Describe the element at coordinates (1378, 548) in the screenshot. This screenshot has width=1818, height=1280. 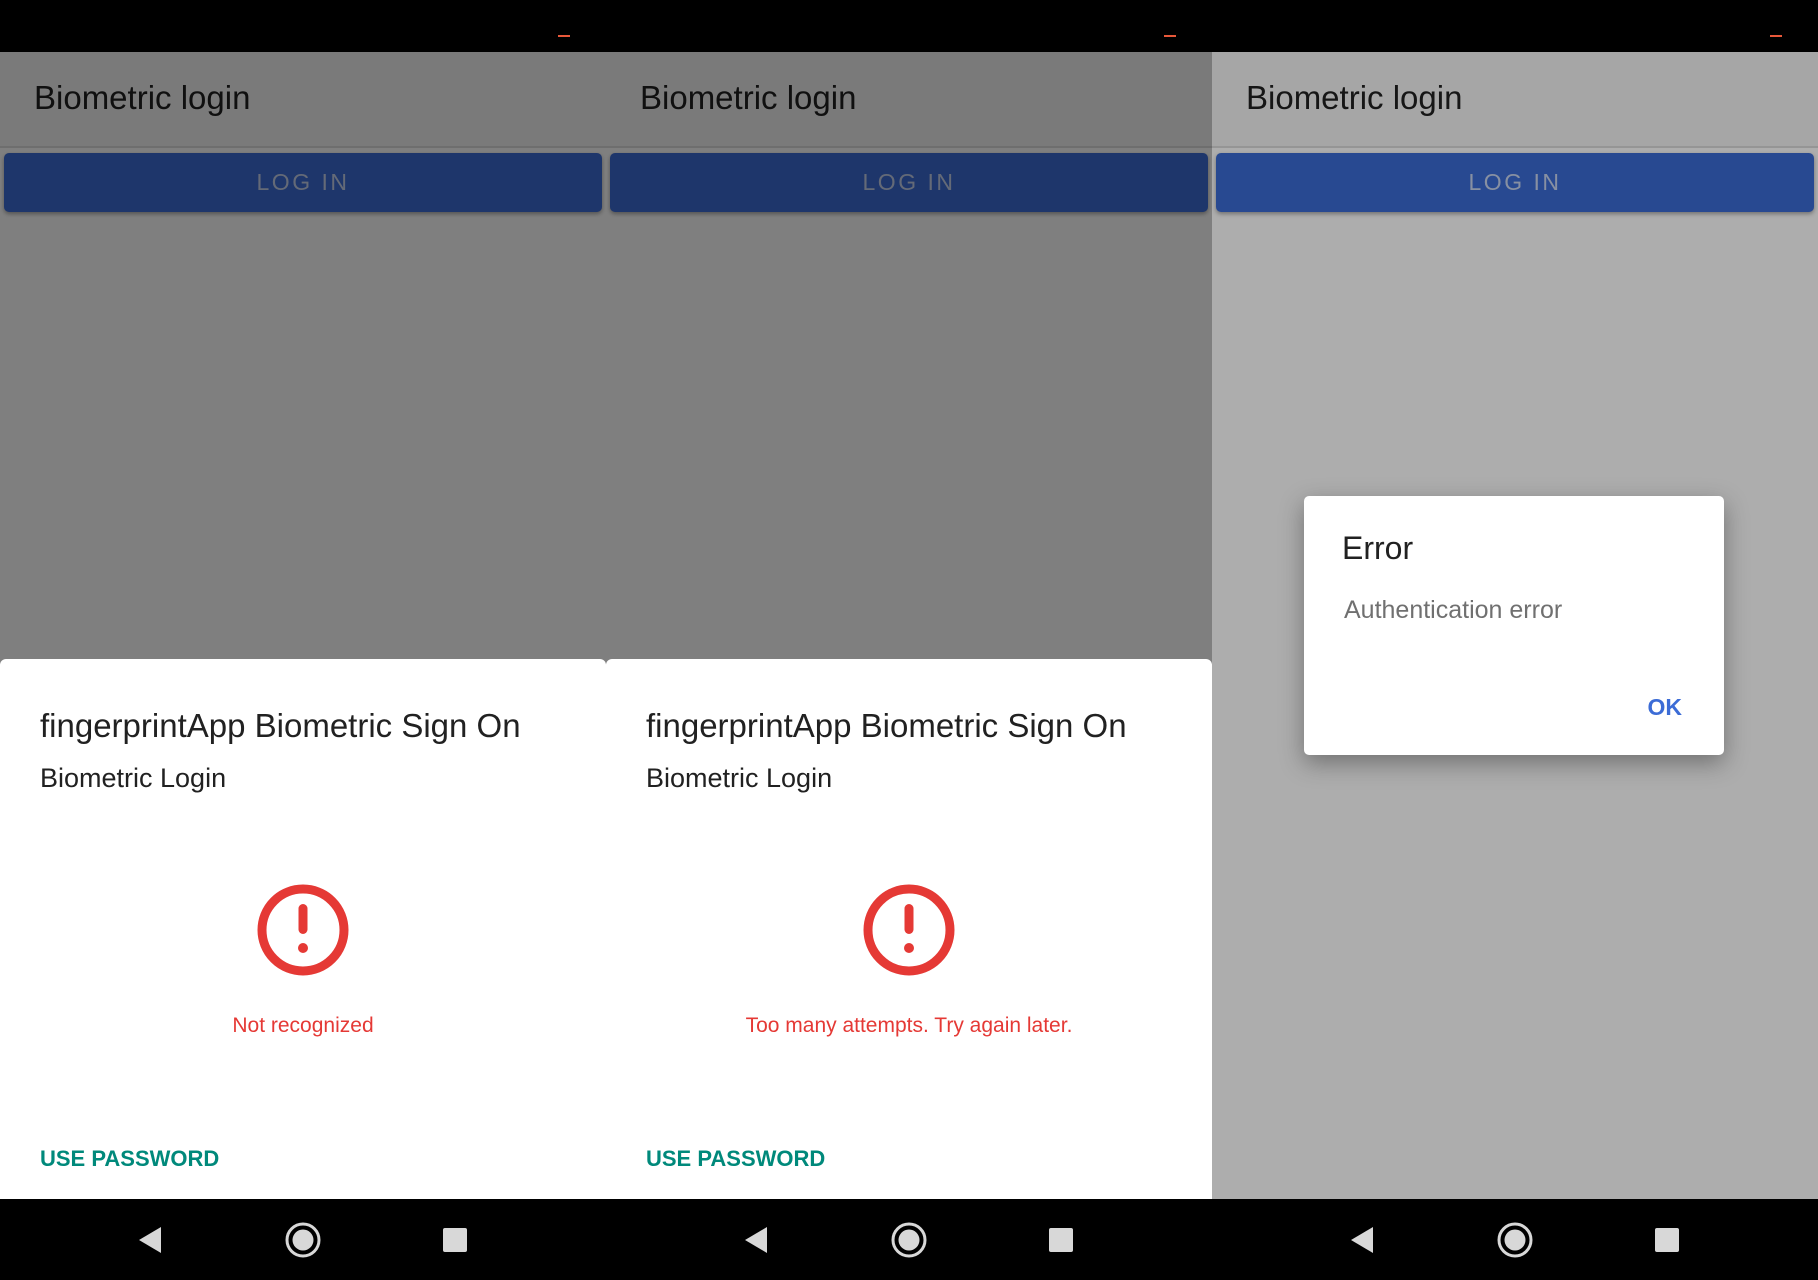
I see `dialog-title: Error` at that location.